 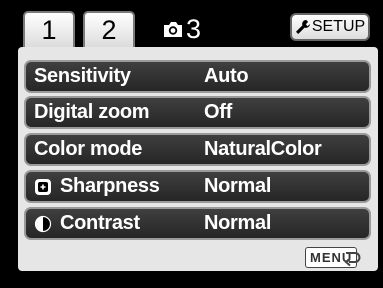 I want to click on setup-button: SETUP, so click(x=330, y=27).